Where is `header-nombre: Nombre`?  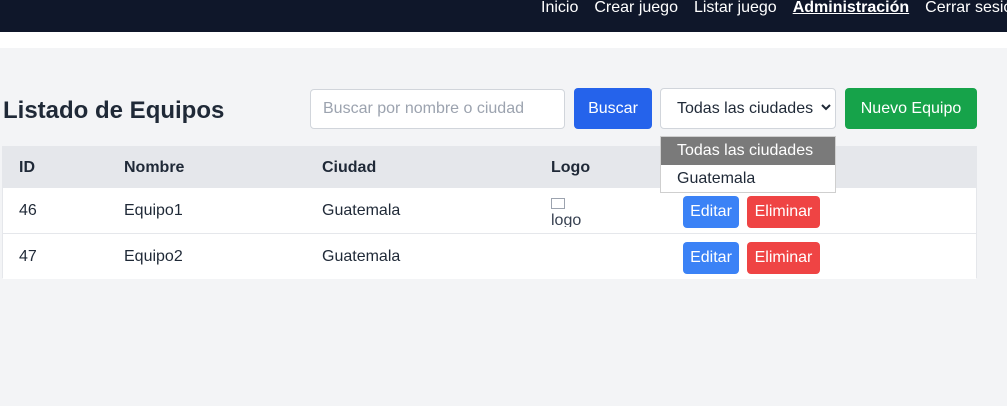
header-nombre: Nombre is located at coordinates (154, 167).